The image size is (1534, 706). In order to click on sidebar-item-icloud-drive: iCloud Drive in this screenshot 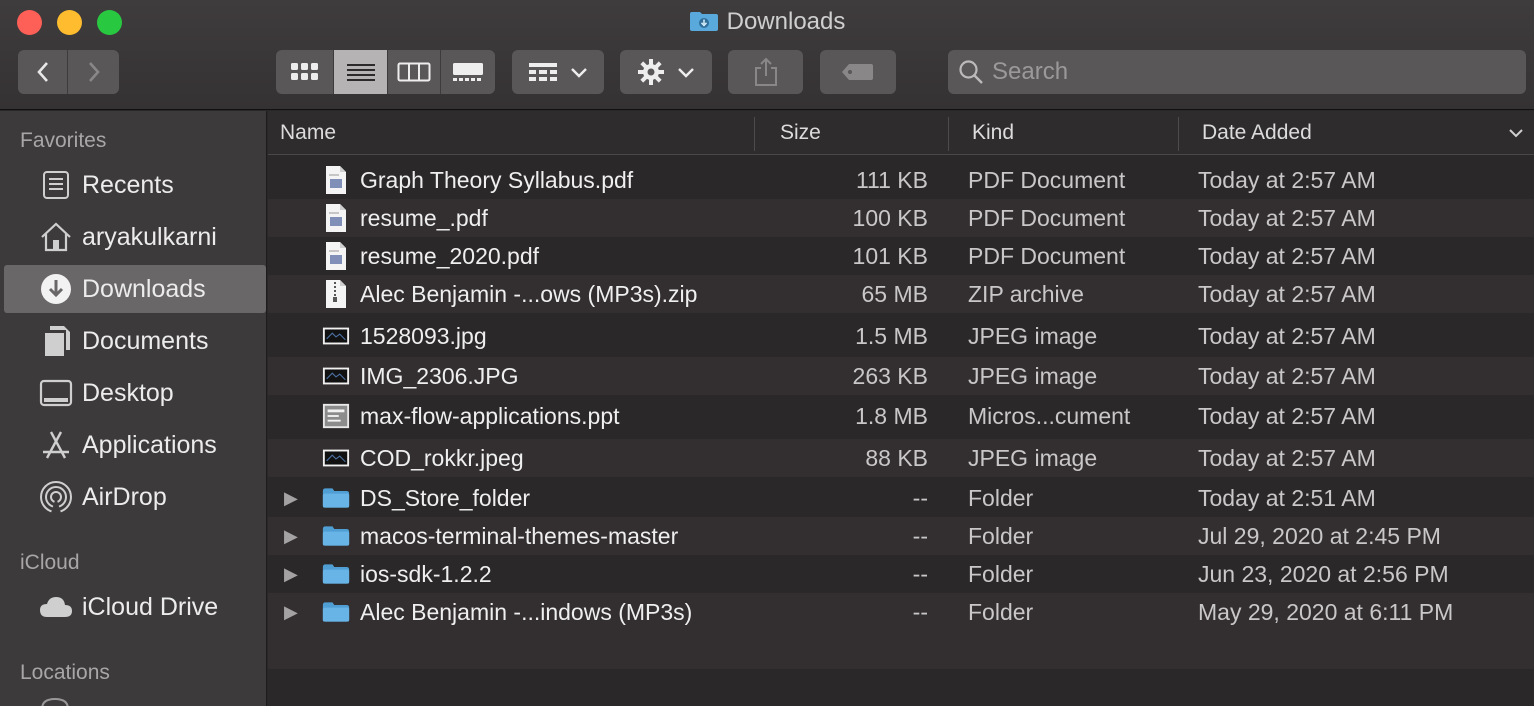, I will do `click(135, 607)`.